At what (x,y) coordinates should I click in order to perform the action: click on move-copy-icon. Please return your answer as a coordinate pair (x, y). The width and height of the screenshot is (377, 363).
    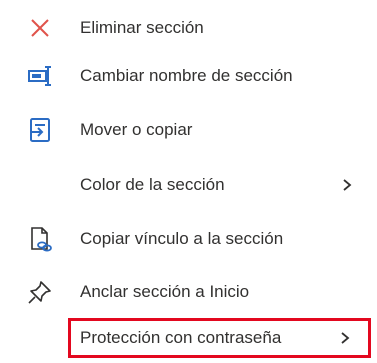
    Looking at the image, I should click on (40, 130).